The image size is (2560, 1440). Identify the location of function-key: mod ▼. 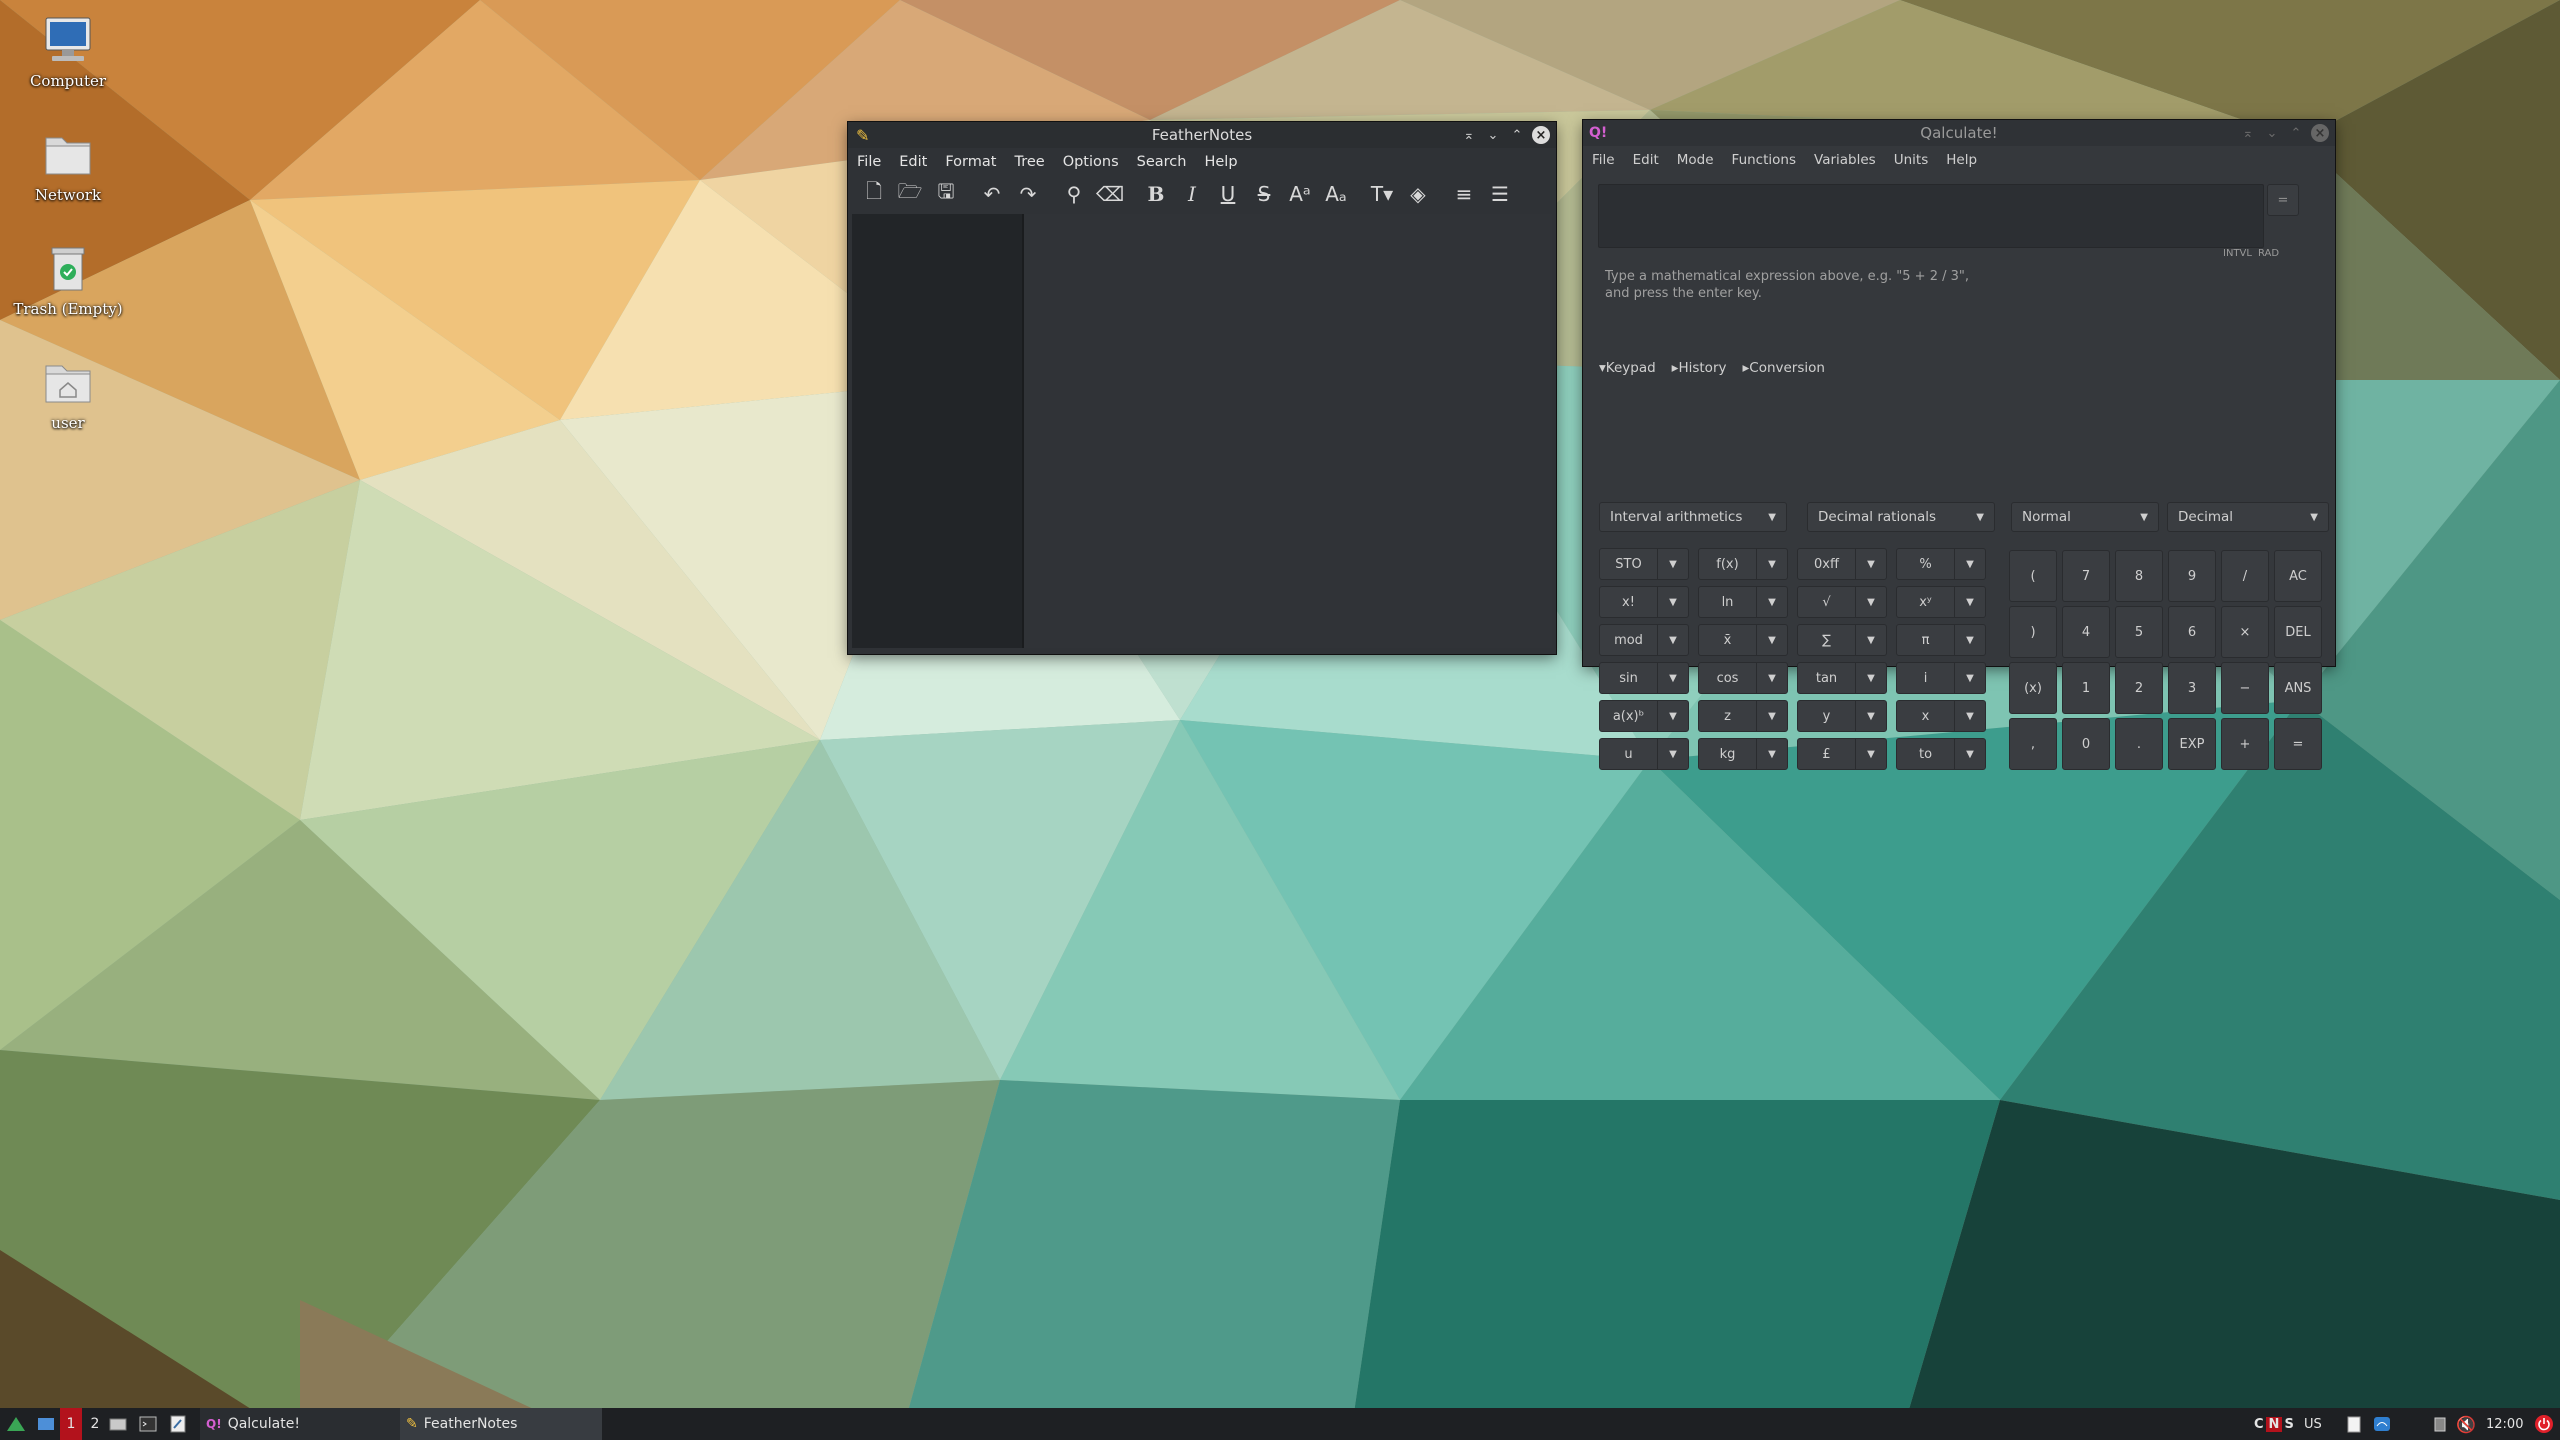
(1644, 640).